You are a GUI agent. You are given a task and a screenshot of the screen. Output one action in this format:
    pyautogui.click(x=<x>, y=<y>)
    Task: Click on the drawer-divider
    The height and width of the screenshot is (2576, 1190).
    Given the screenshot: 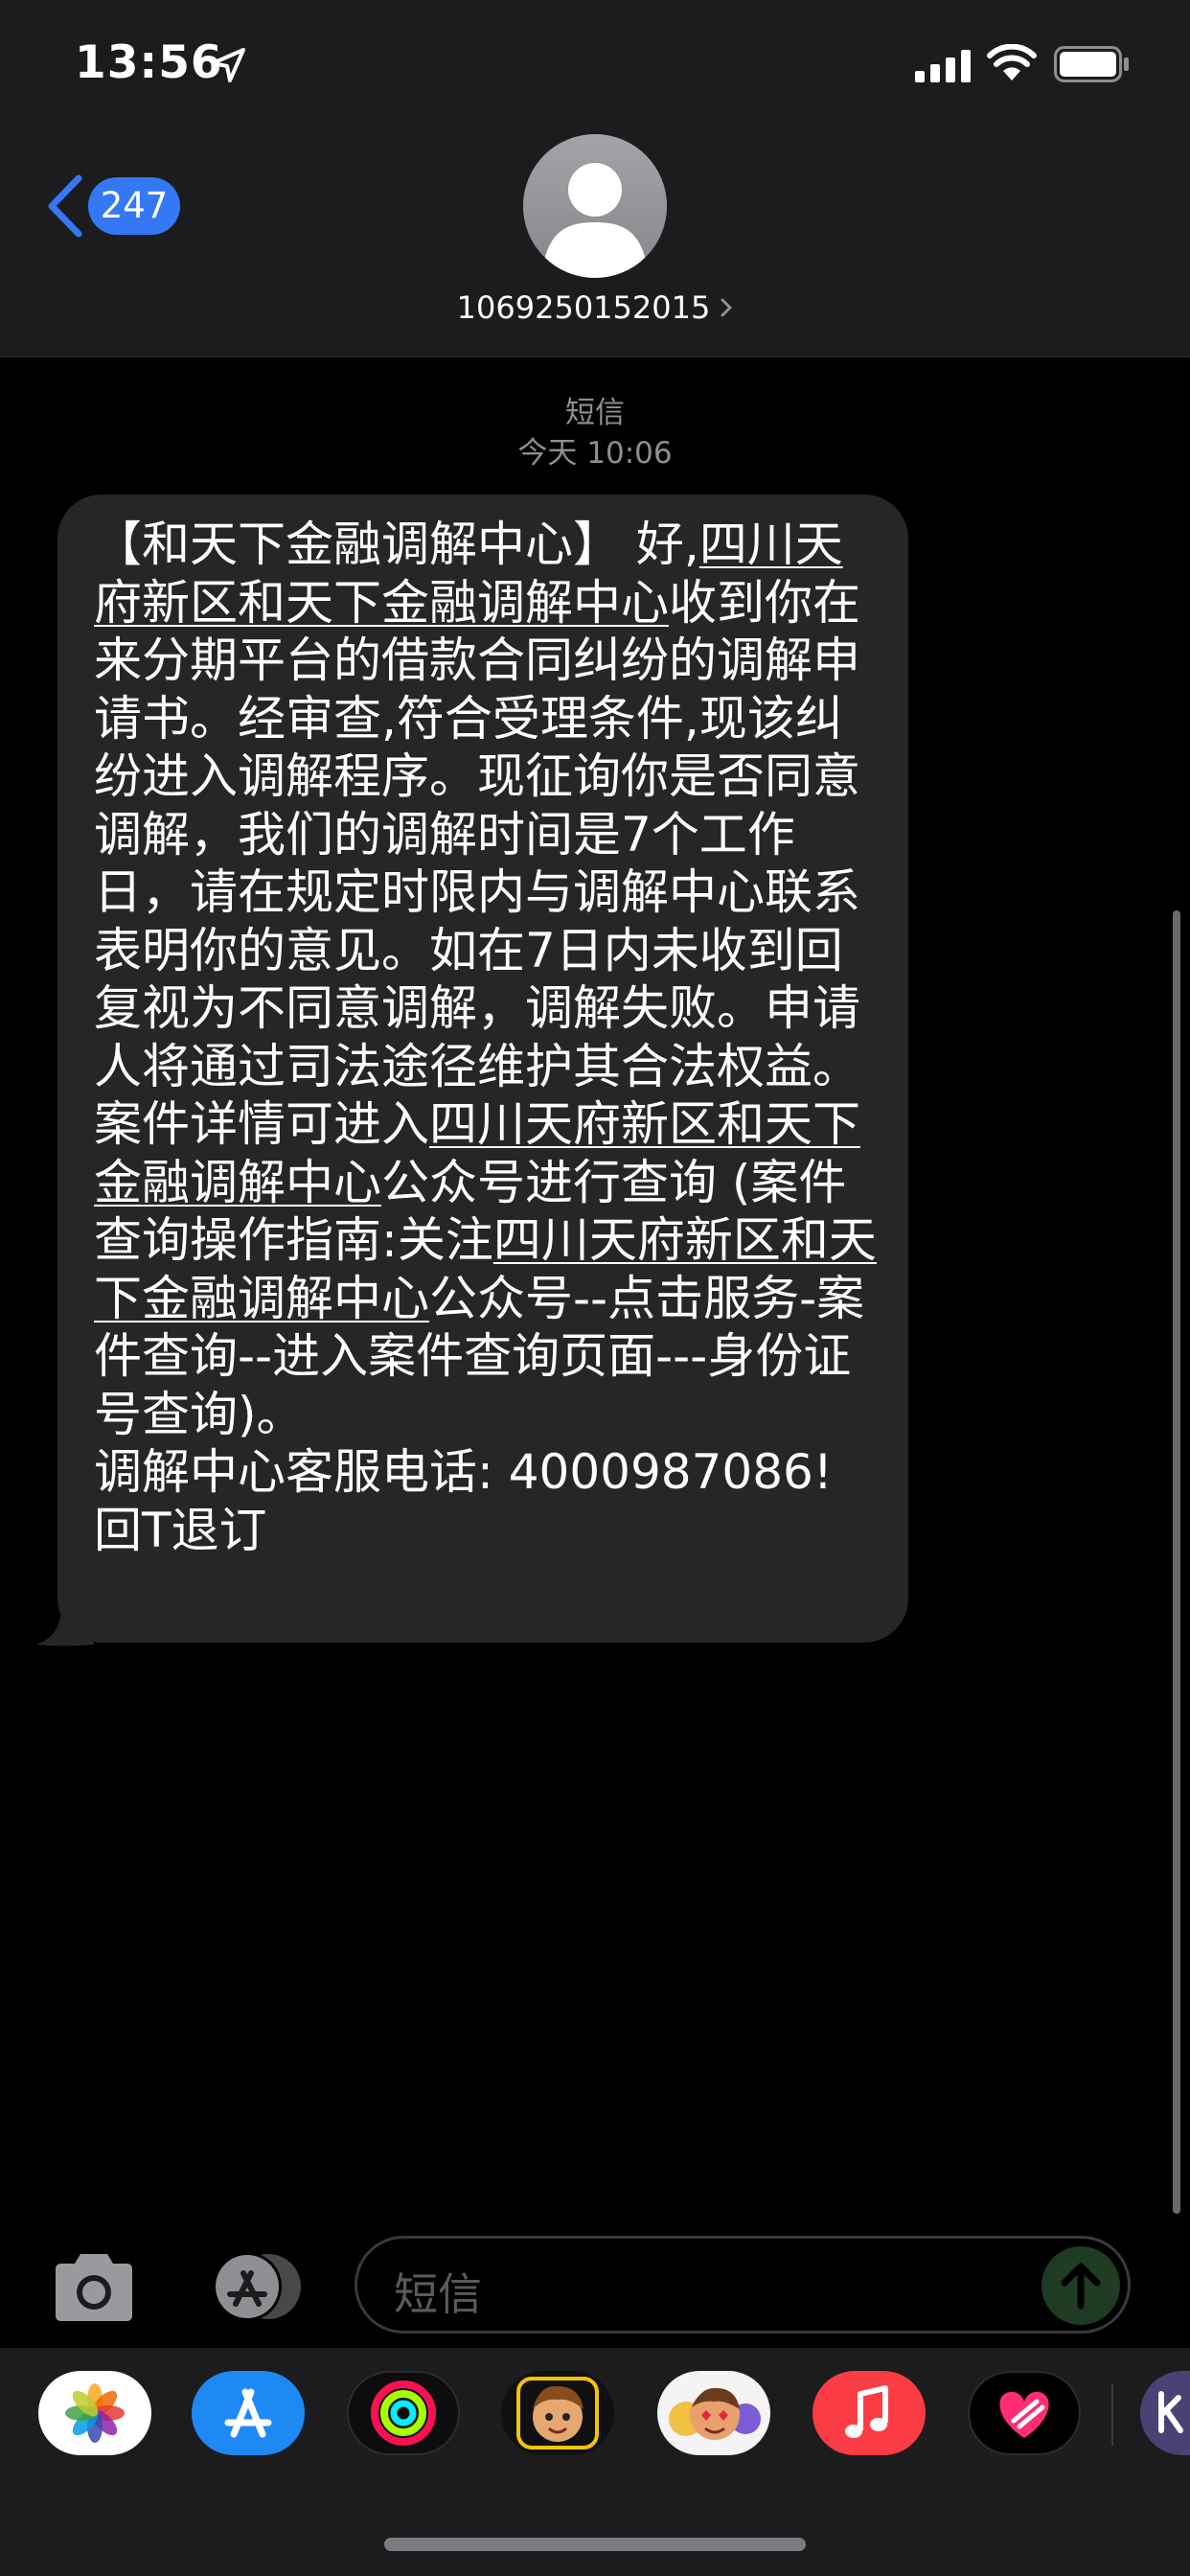 What is the action you would take?
    pyautogui.click(x=1112, y=2415)
    